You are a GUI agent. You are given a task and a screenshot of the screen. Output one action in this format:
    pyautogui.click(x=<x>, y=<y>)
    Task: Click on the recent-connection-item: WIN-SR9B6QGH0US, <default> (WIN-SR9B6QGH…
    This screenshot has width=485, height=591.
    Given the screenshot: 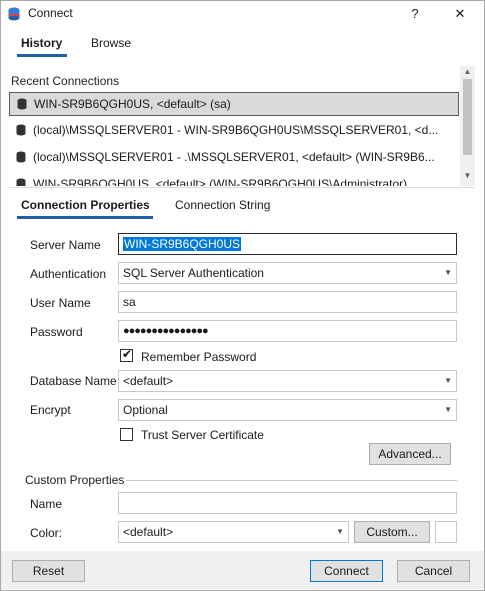 What is the action you would take?
    pyautogui.click(x=233, y=179)
    